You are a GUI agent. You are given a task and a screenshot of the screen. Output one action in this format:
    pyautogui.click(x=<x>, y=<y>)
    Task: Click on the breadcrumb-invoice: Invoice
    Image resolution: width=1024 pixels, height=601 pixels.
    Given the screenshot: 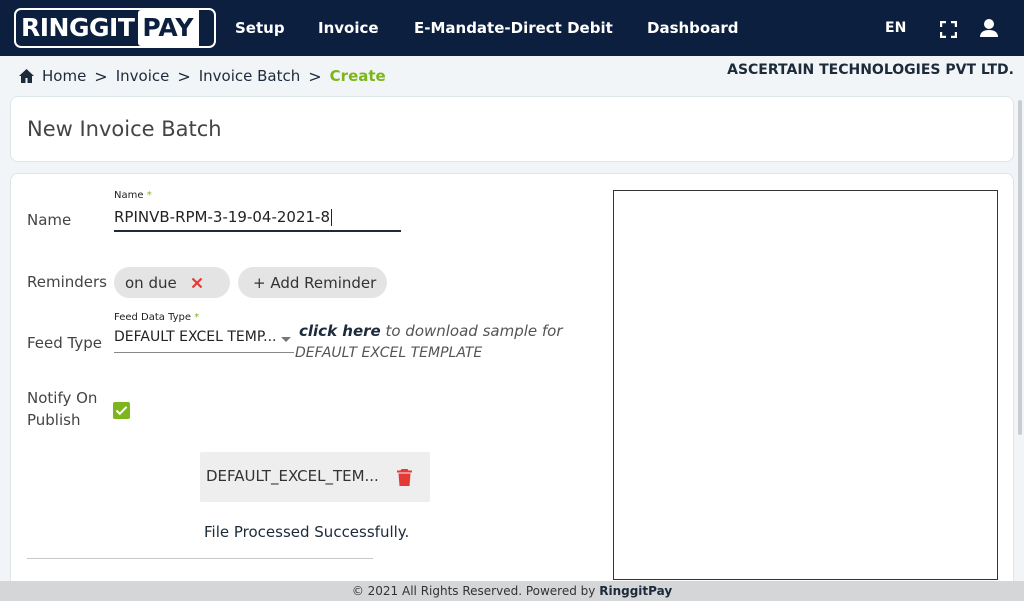 What is the action you would take?
    pyautogui.click(x=143, y=76)
    